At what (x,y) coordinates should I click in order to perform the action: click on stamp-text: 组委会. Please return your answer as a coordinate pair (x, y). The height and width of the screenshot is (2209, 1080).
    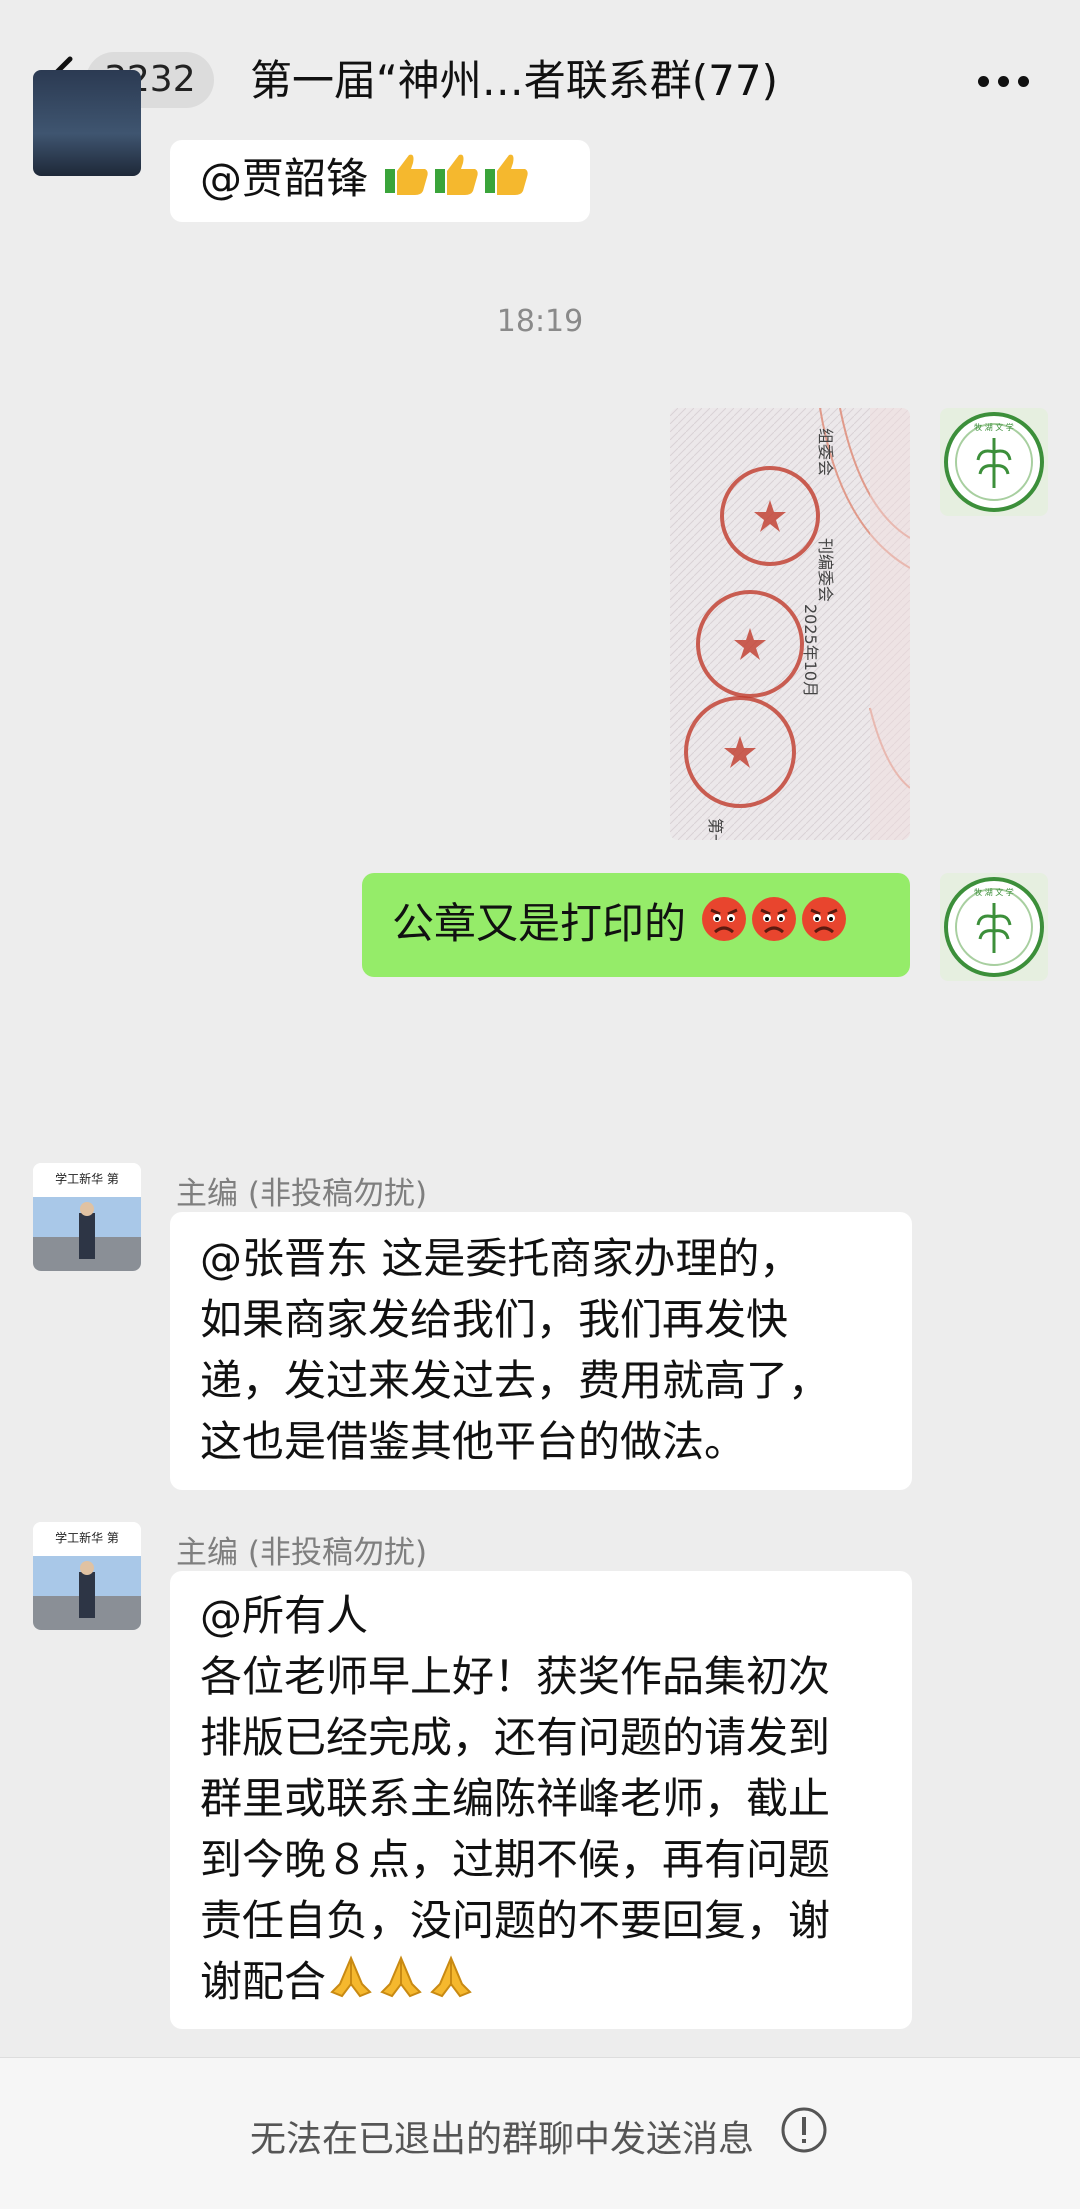
    Looking at the image, I should click on (825, 452).